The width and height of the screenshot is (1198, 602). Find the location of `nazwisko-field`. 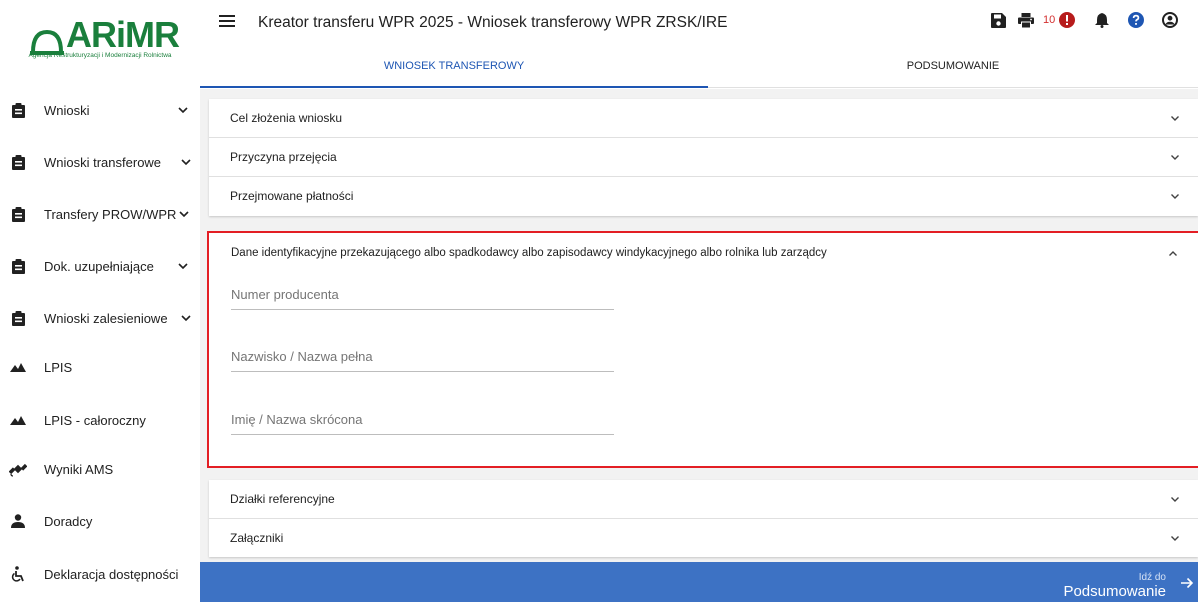

nazwisko-field is located at coordinates (422, 357).